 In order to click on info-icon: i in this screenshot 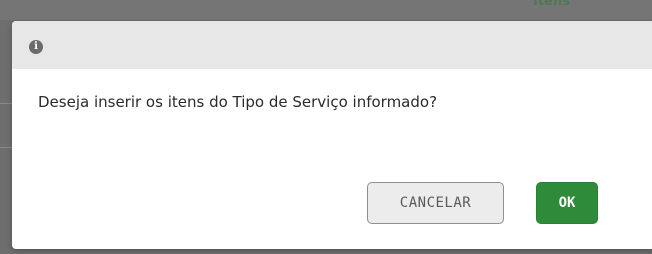, I will do `click(36, 47)`.